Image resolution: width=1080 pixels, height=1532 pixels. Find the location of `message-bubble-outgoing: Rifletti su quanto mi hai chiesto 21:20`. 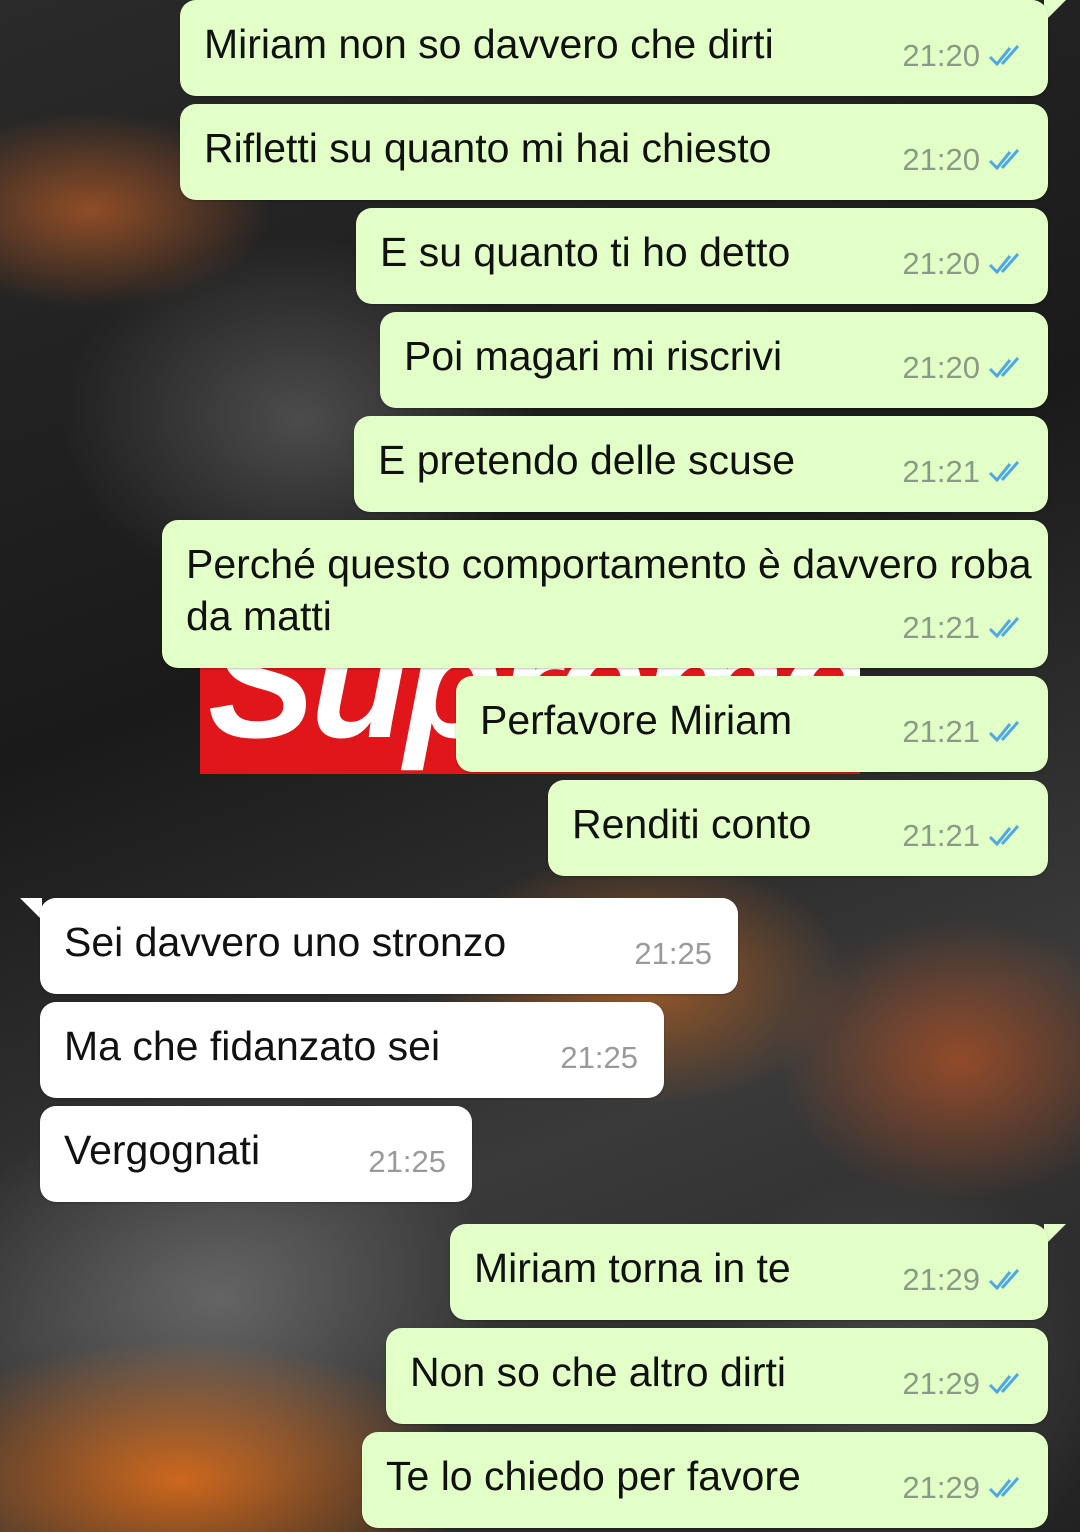

message-bubble-outgoing: Rifletti su quanto mi hai chiesto 21:20 is located at coordinates (614, 152).